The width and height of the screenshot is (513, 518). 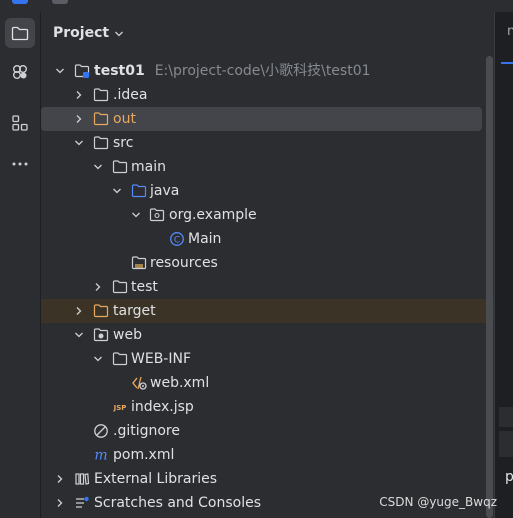 I want to click on editor-area: n p, so click(x=503, y=265).